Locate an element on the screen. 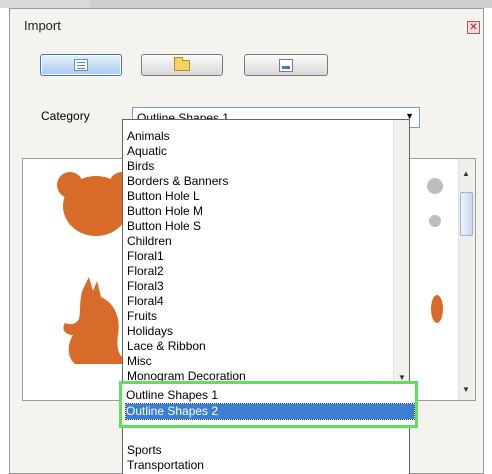 This screenshot has width=492, height=474. dropdown-item: Lace & Ribbon is located at coordinates (166, 346).